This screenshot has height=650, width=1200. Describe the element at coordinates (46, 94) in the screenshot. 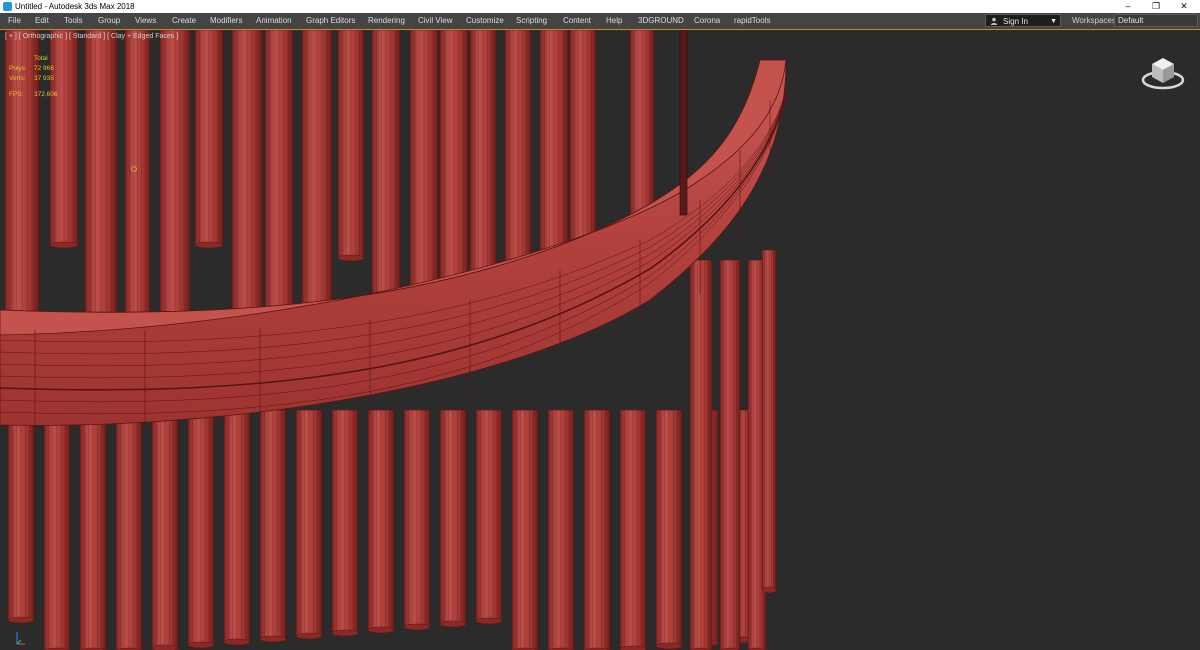

I see `stat-value: 372,606` at that location.